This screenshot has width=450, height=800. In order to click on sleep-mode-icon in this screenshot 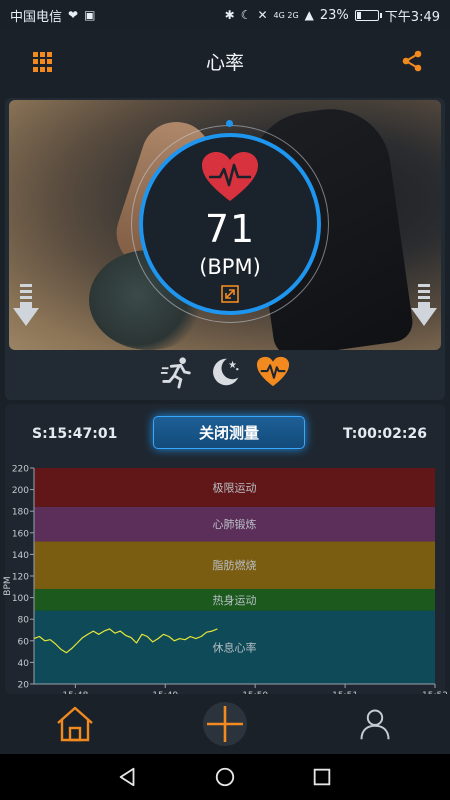, I will do `click(225, 372)`.